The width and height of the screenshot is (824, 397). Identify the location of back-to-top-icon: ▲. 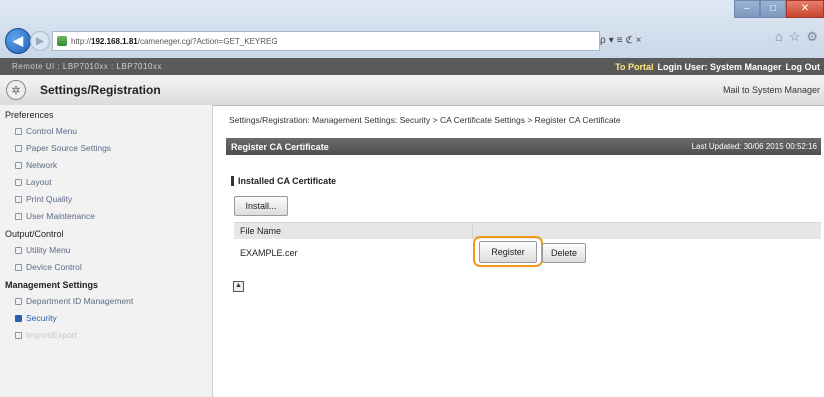
(238, 286).